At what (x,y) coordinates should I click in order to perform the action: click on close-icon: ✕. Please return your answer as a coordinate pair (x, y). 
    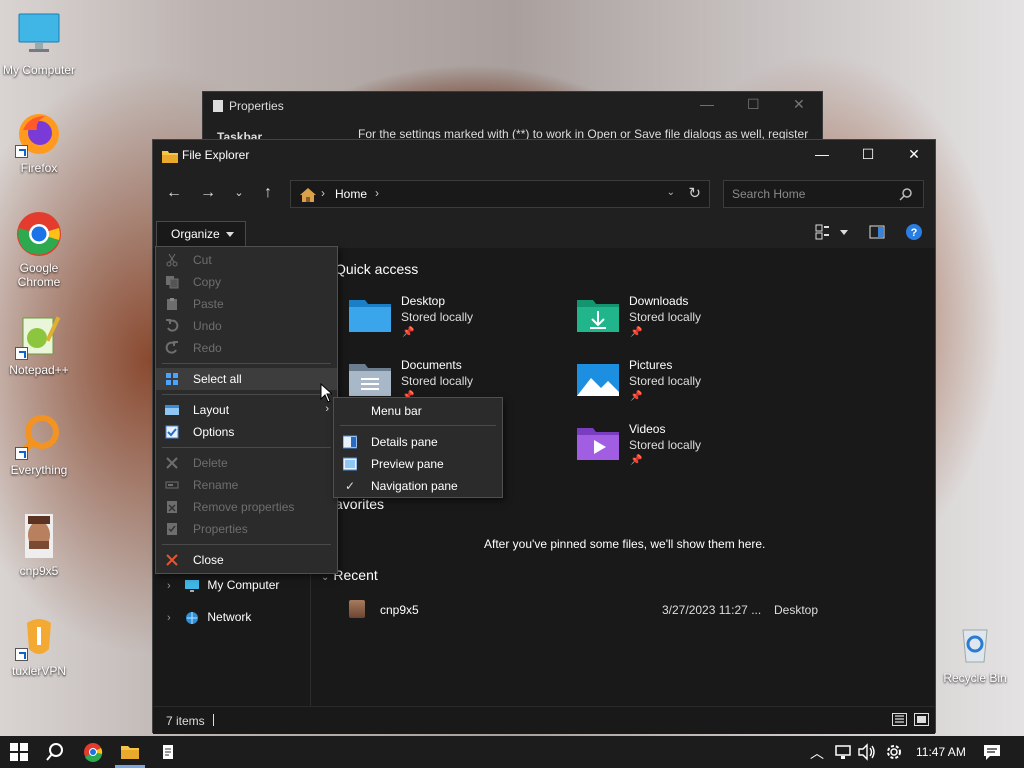
    Looking at the image, I should click on (799, 104).